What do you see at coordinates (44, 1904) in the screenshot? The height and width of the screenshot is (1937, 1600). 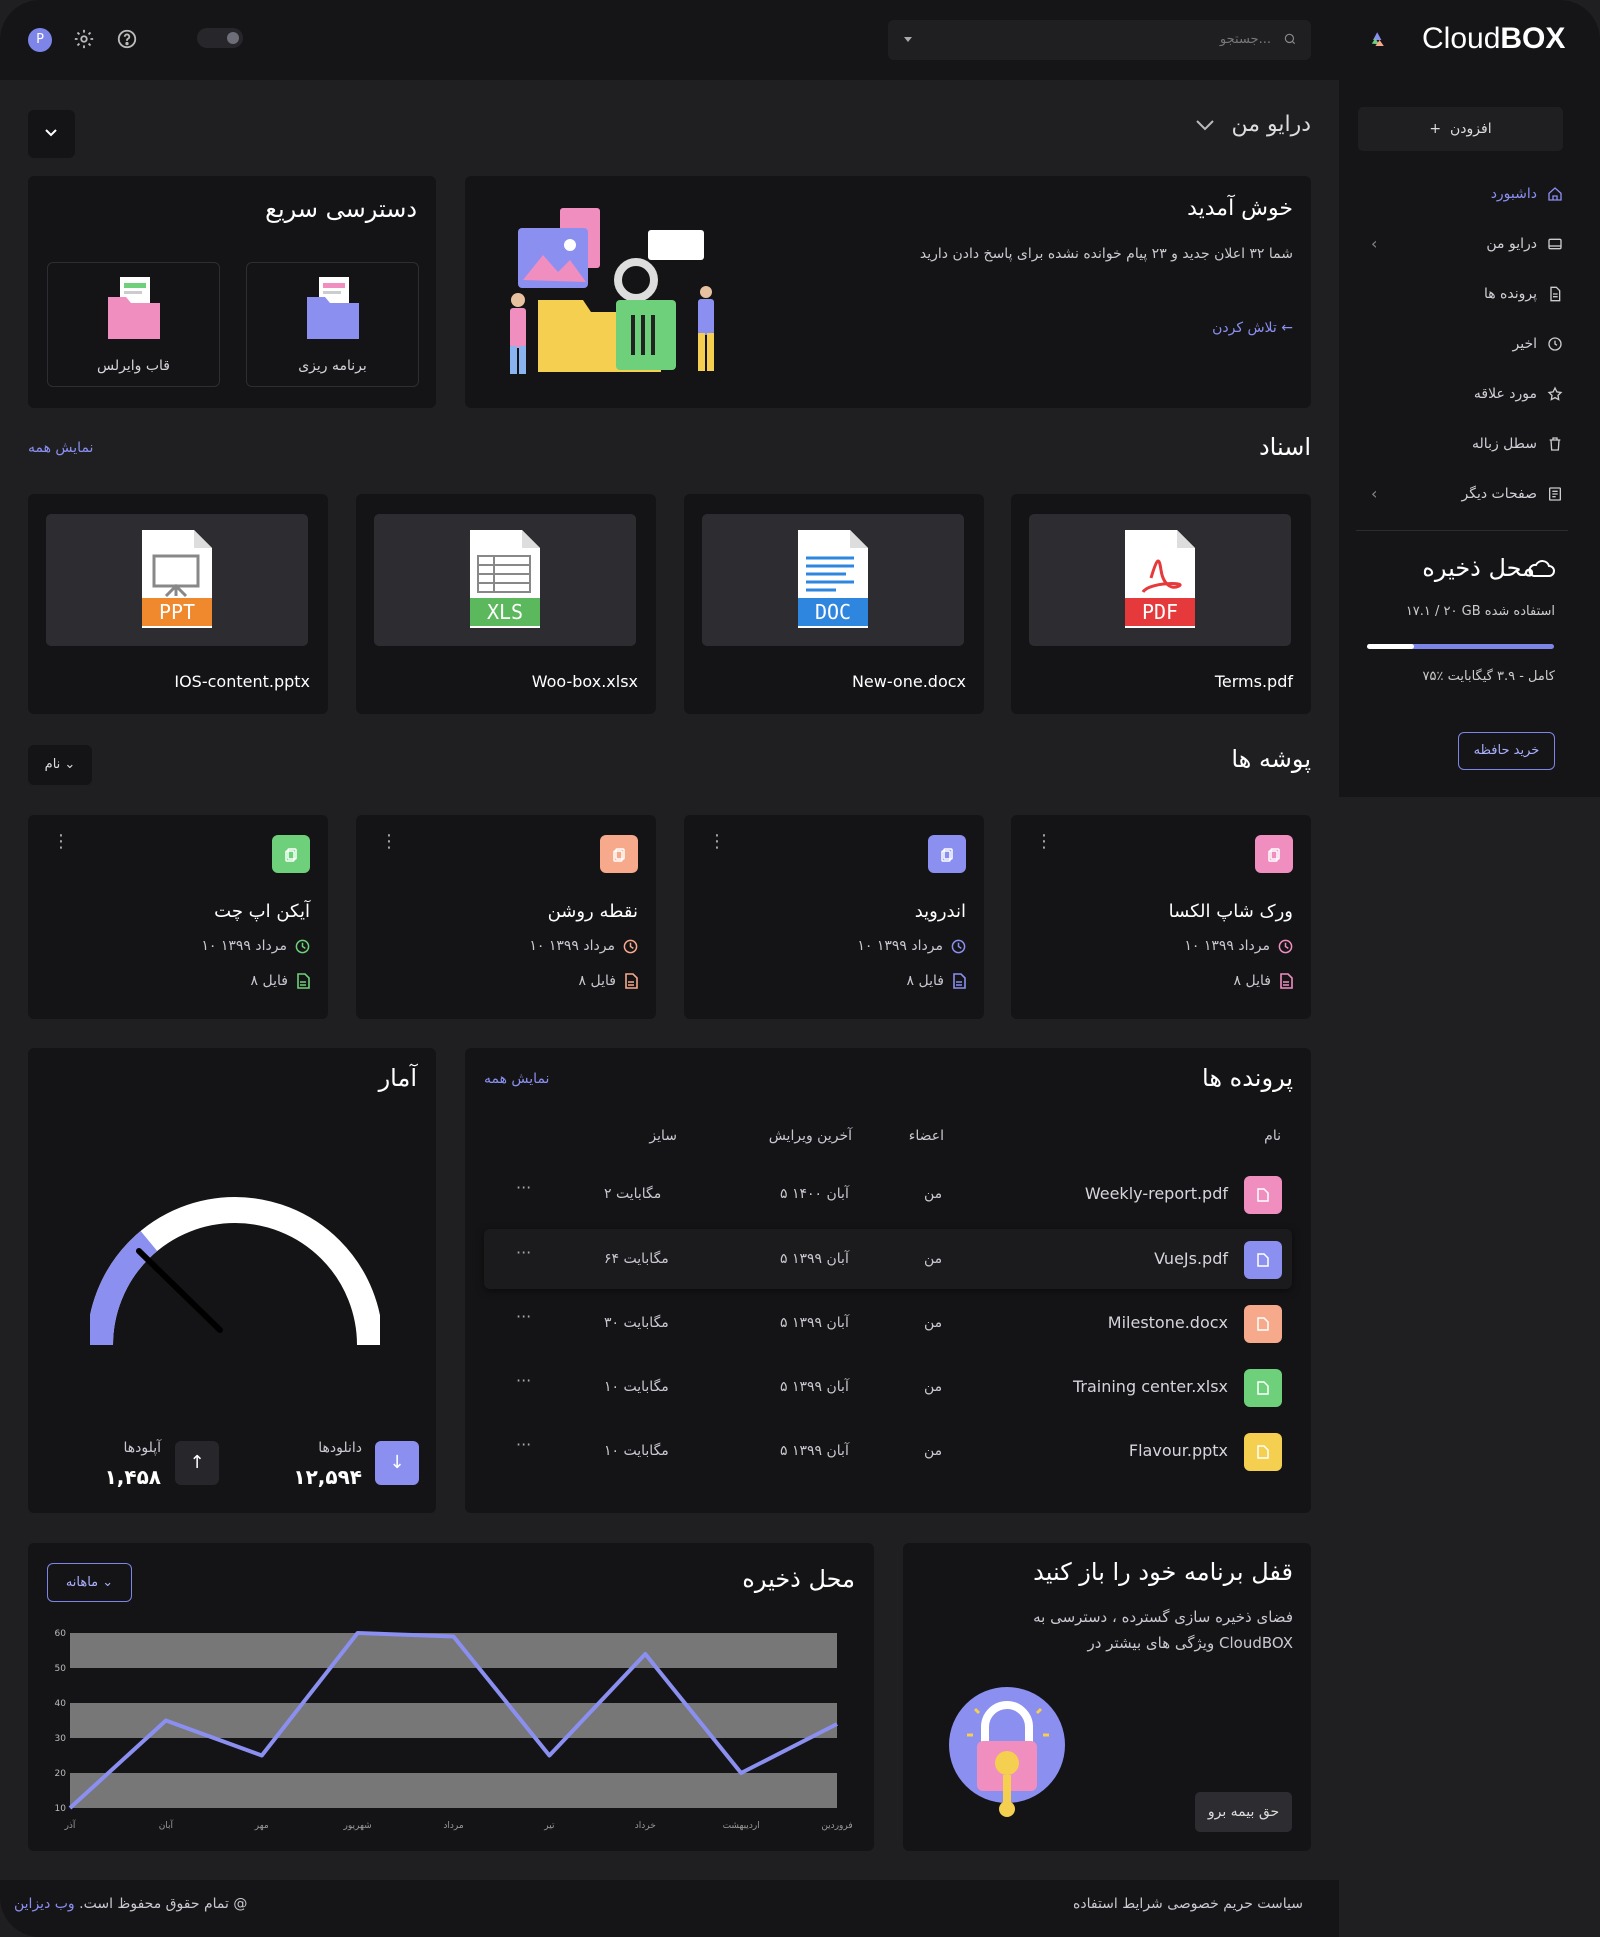 I see `copyright-link: وب دیزاین` at bounding box center [44, 1904].